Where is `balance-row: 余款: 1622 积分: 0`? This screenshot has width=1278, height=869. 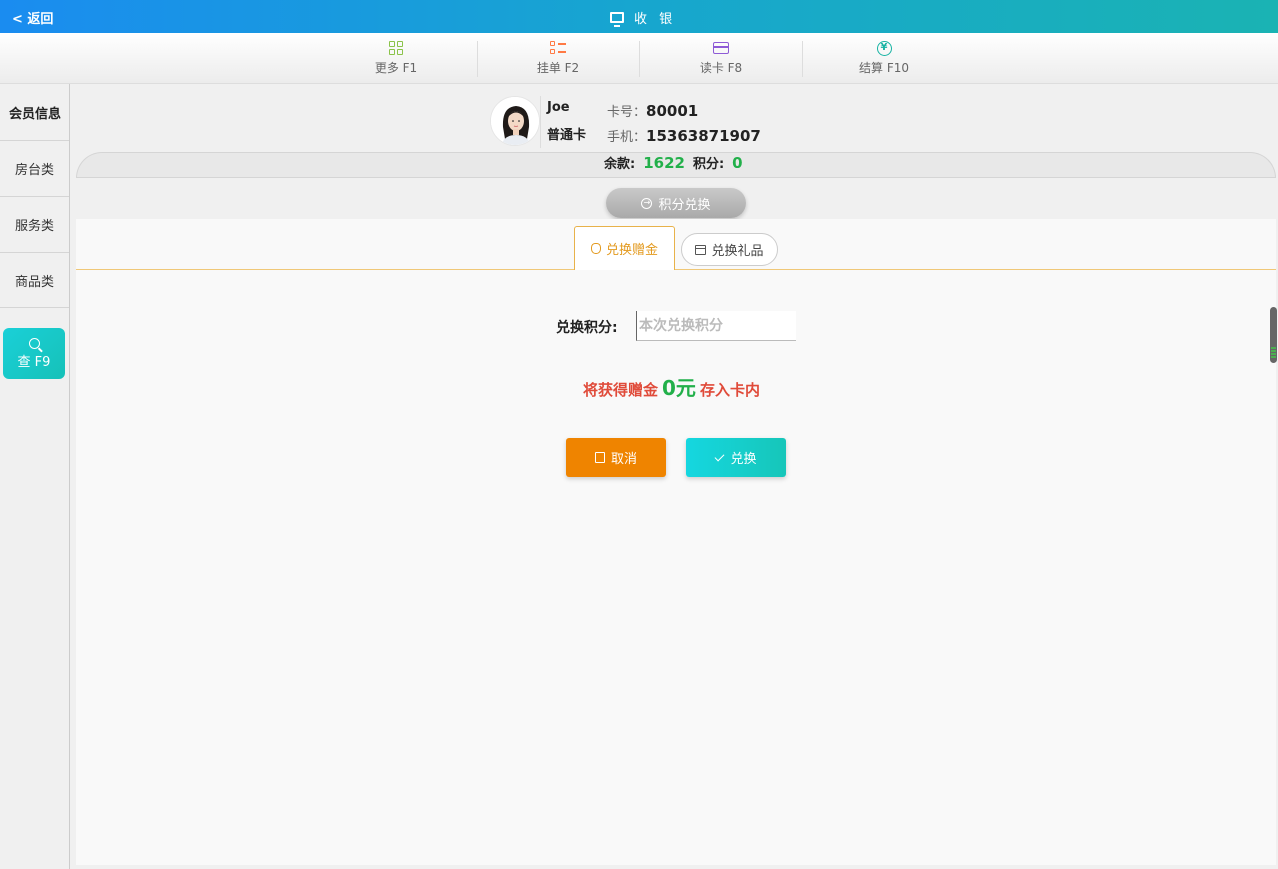 balance-row: 余款: 1622 积分: 0 is located at coordinates (673, 162).